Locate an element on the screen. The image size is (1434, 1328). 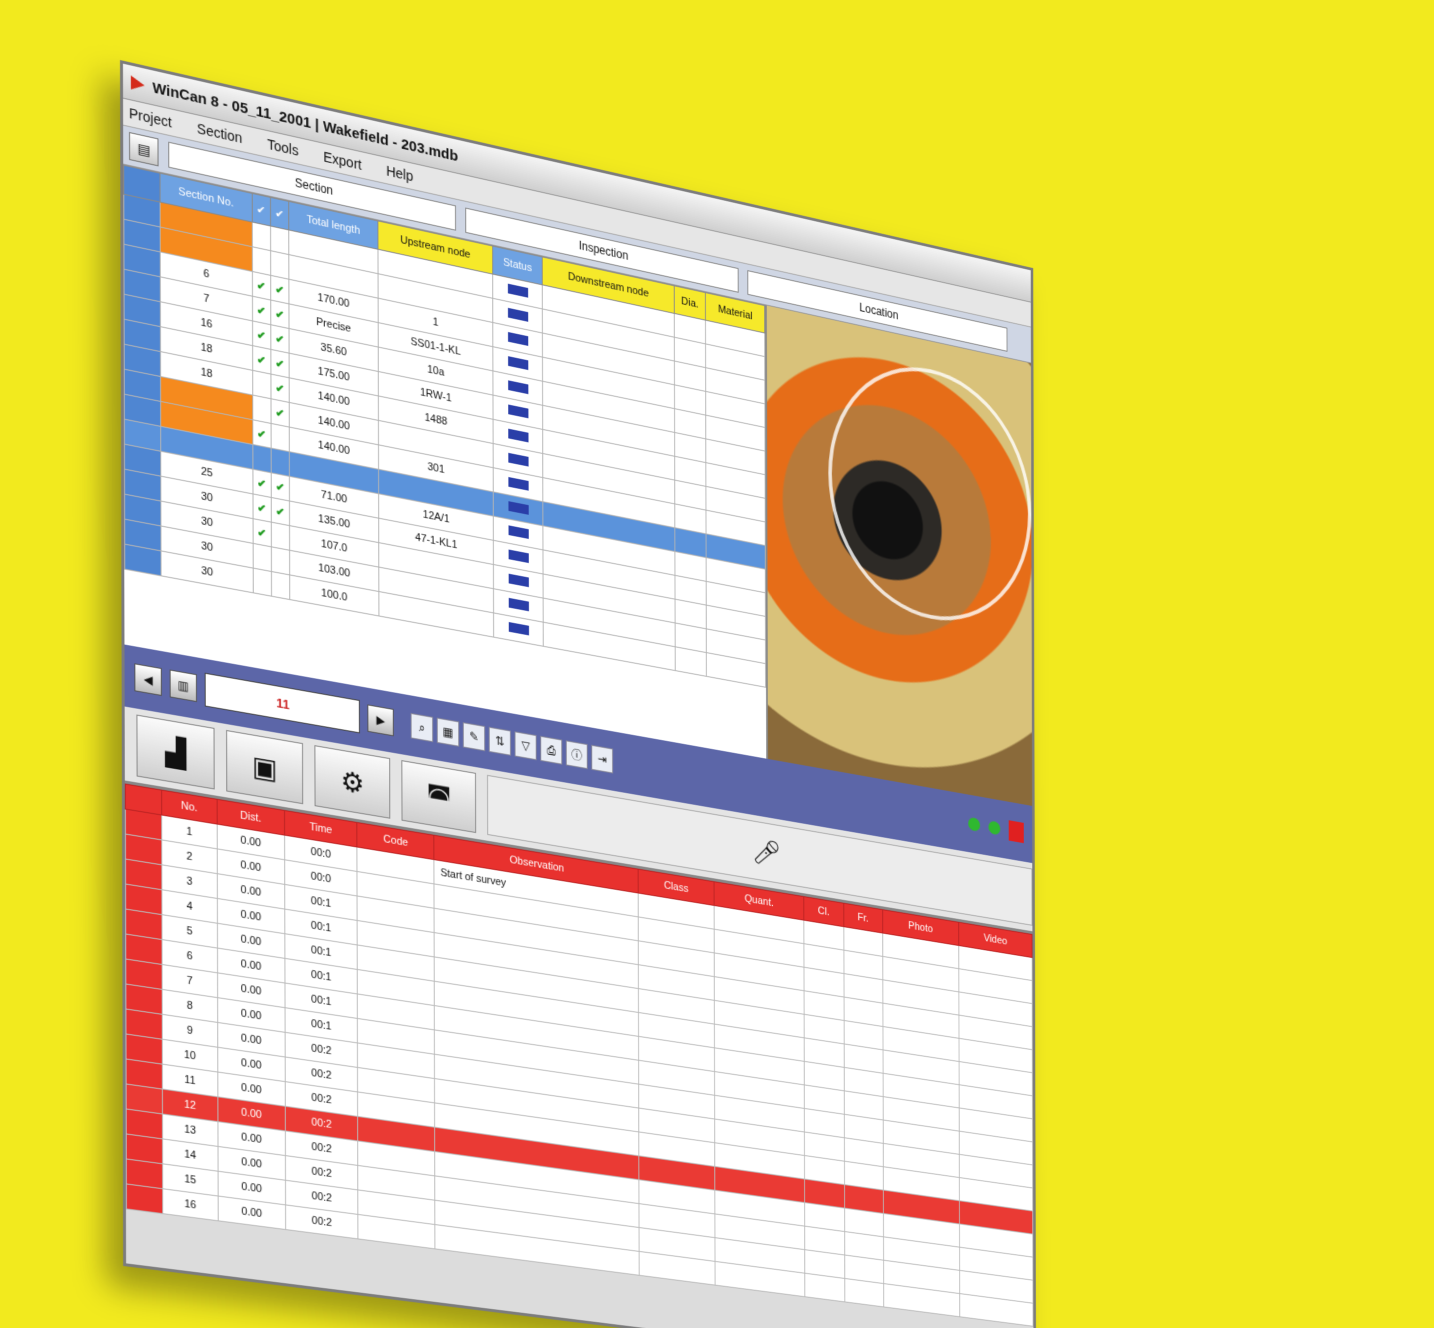
export-icon: ⇥ is located at coordinates (602, 759).